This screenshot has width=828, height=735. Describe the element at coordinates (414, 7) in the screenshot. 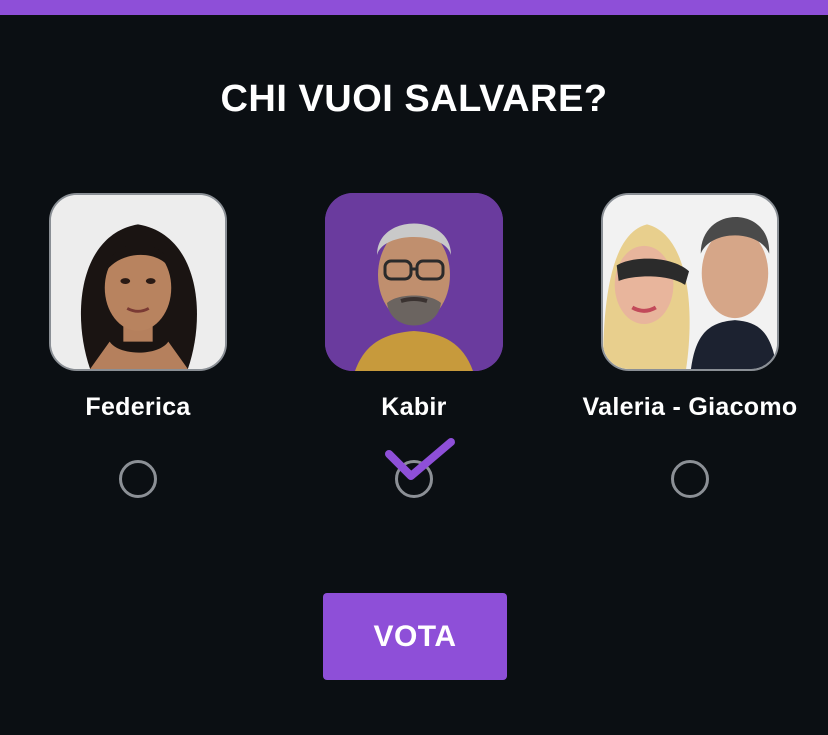

I see `top-accent-bar` at that location.